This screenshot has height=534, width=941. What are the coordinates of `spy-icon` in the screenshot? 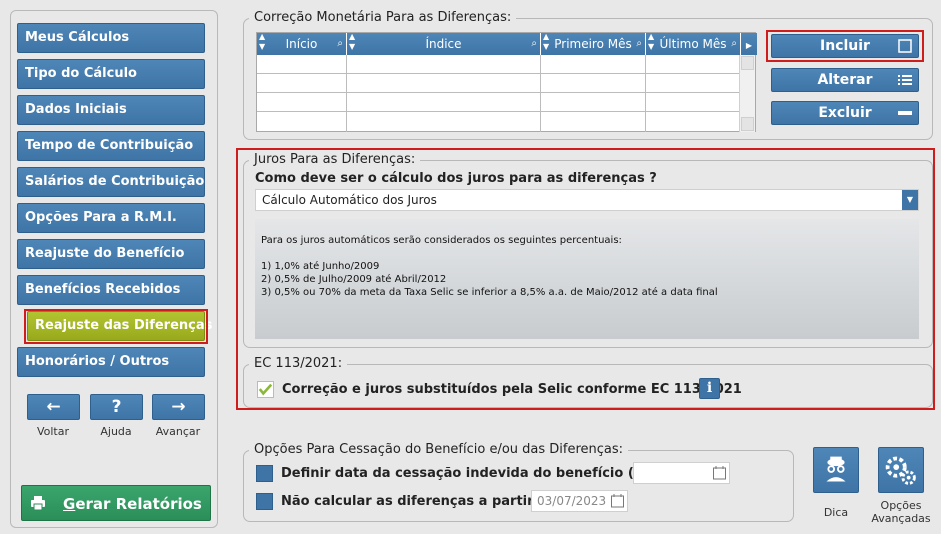 It's located at (836, 469).